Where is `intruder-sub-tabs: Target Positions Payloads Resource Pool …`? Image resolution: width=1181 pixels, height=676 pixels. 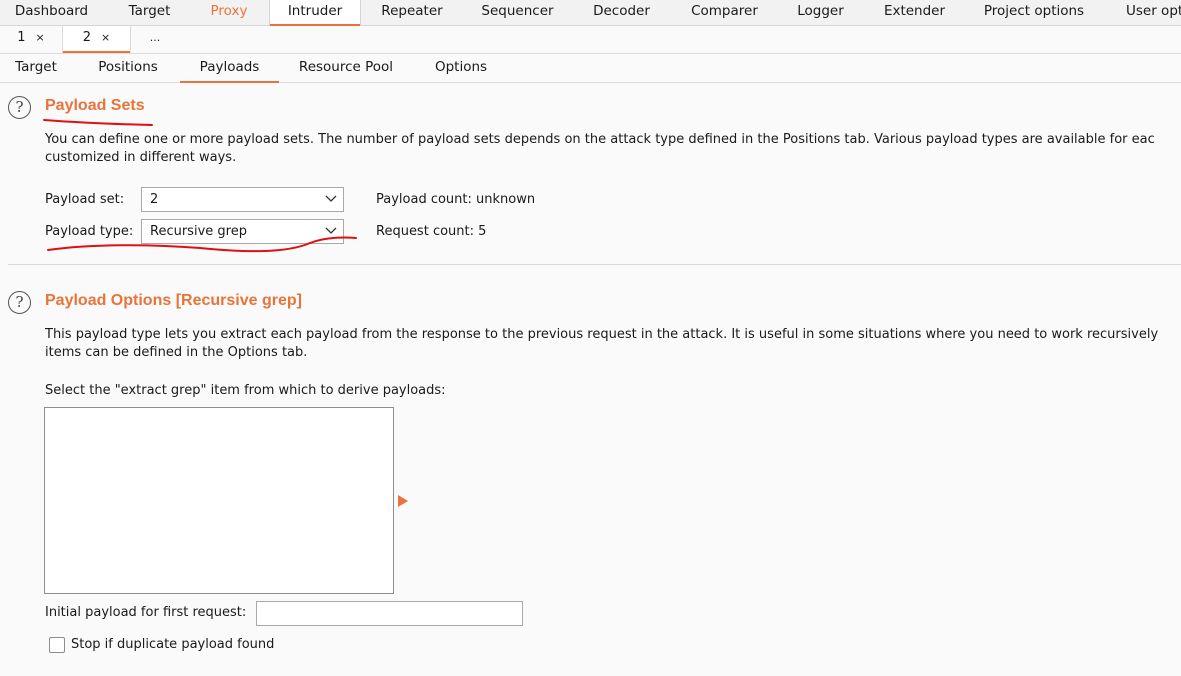
intruder-sub-tabs: Target Positions Payloads Resource Pool … is located at coordinates (590, 68).